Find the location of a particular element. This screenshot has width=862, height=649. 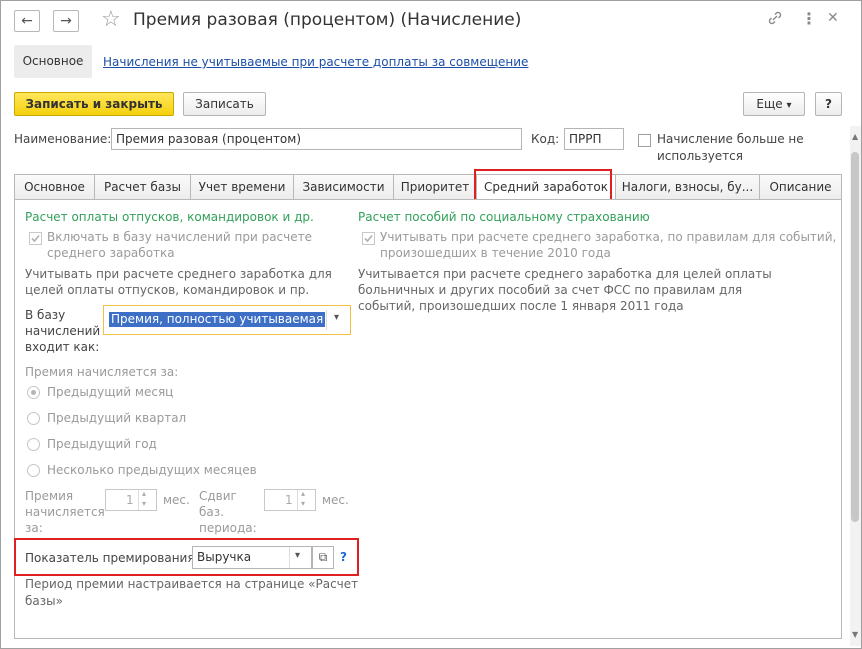

scrollbar-thumb is located at coordinates (855, 337).